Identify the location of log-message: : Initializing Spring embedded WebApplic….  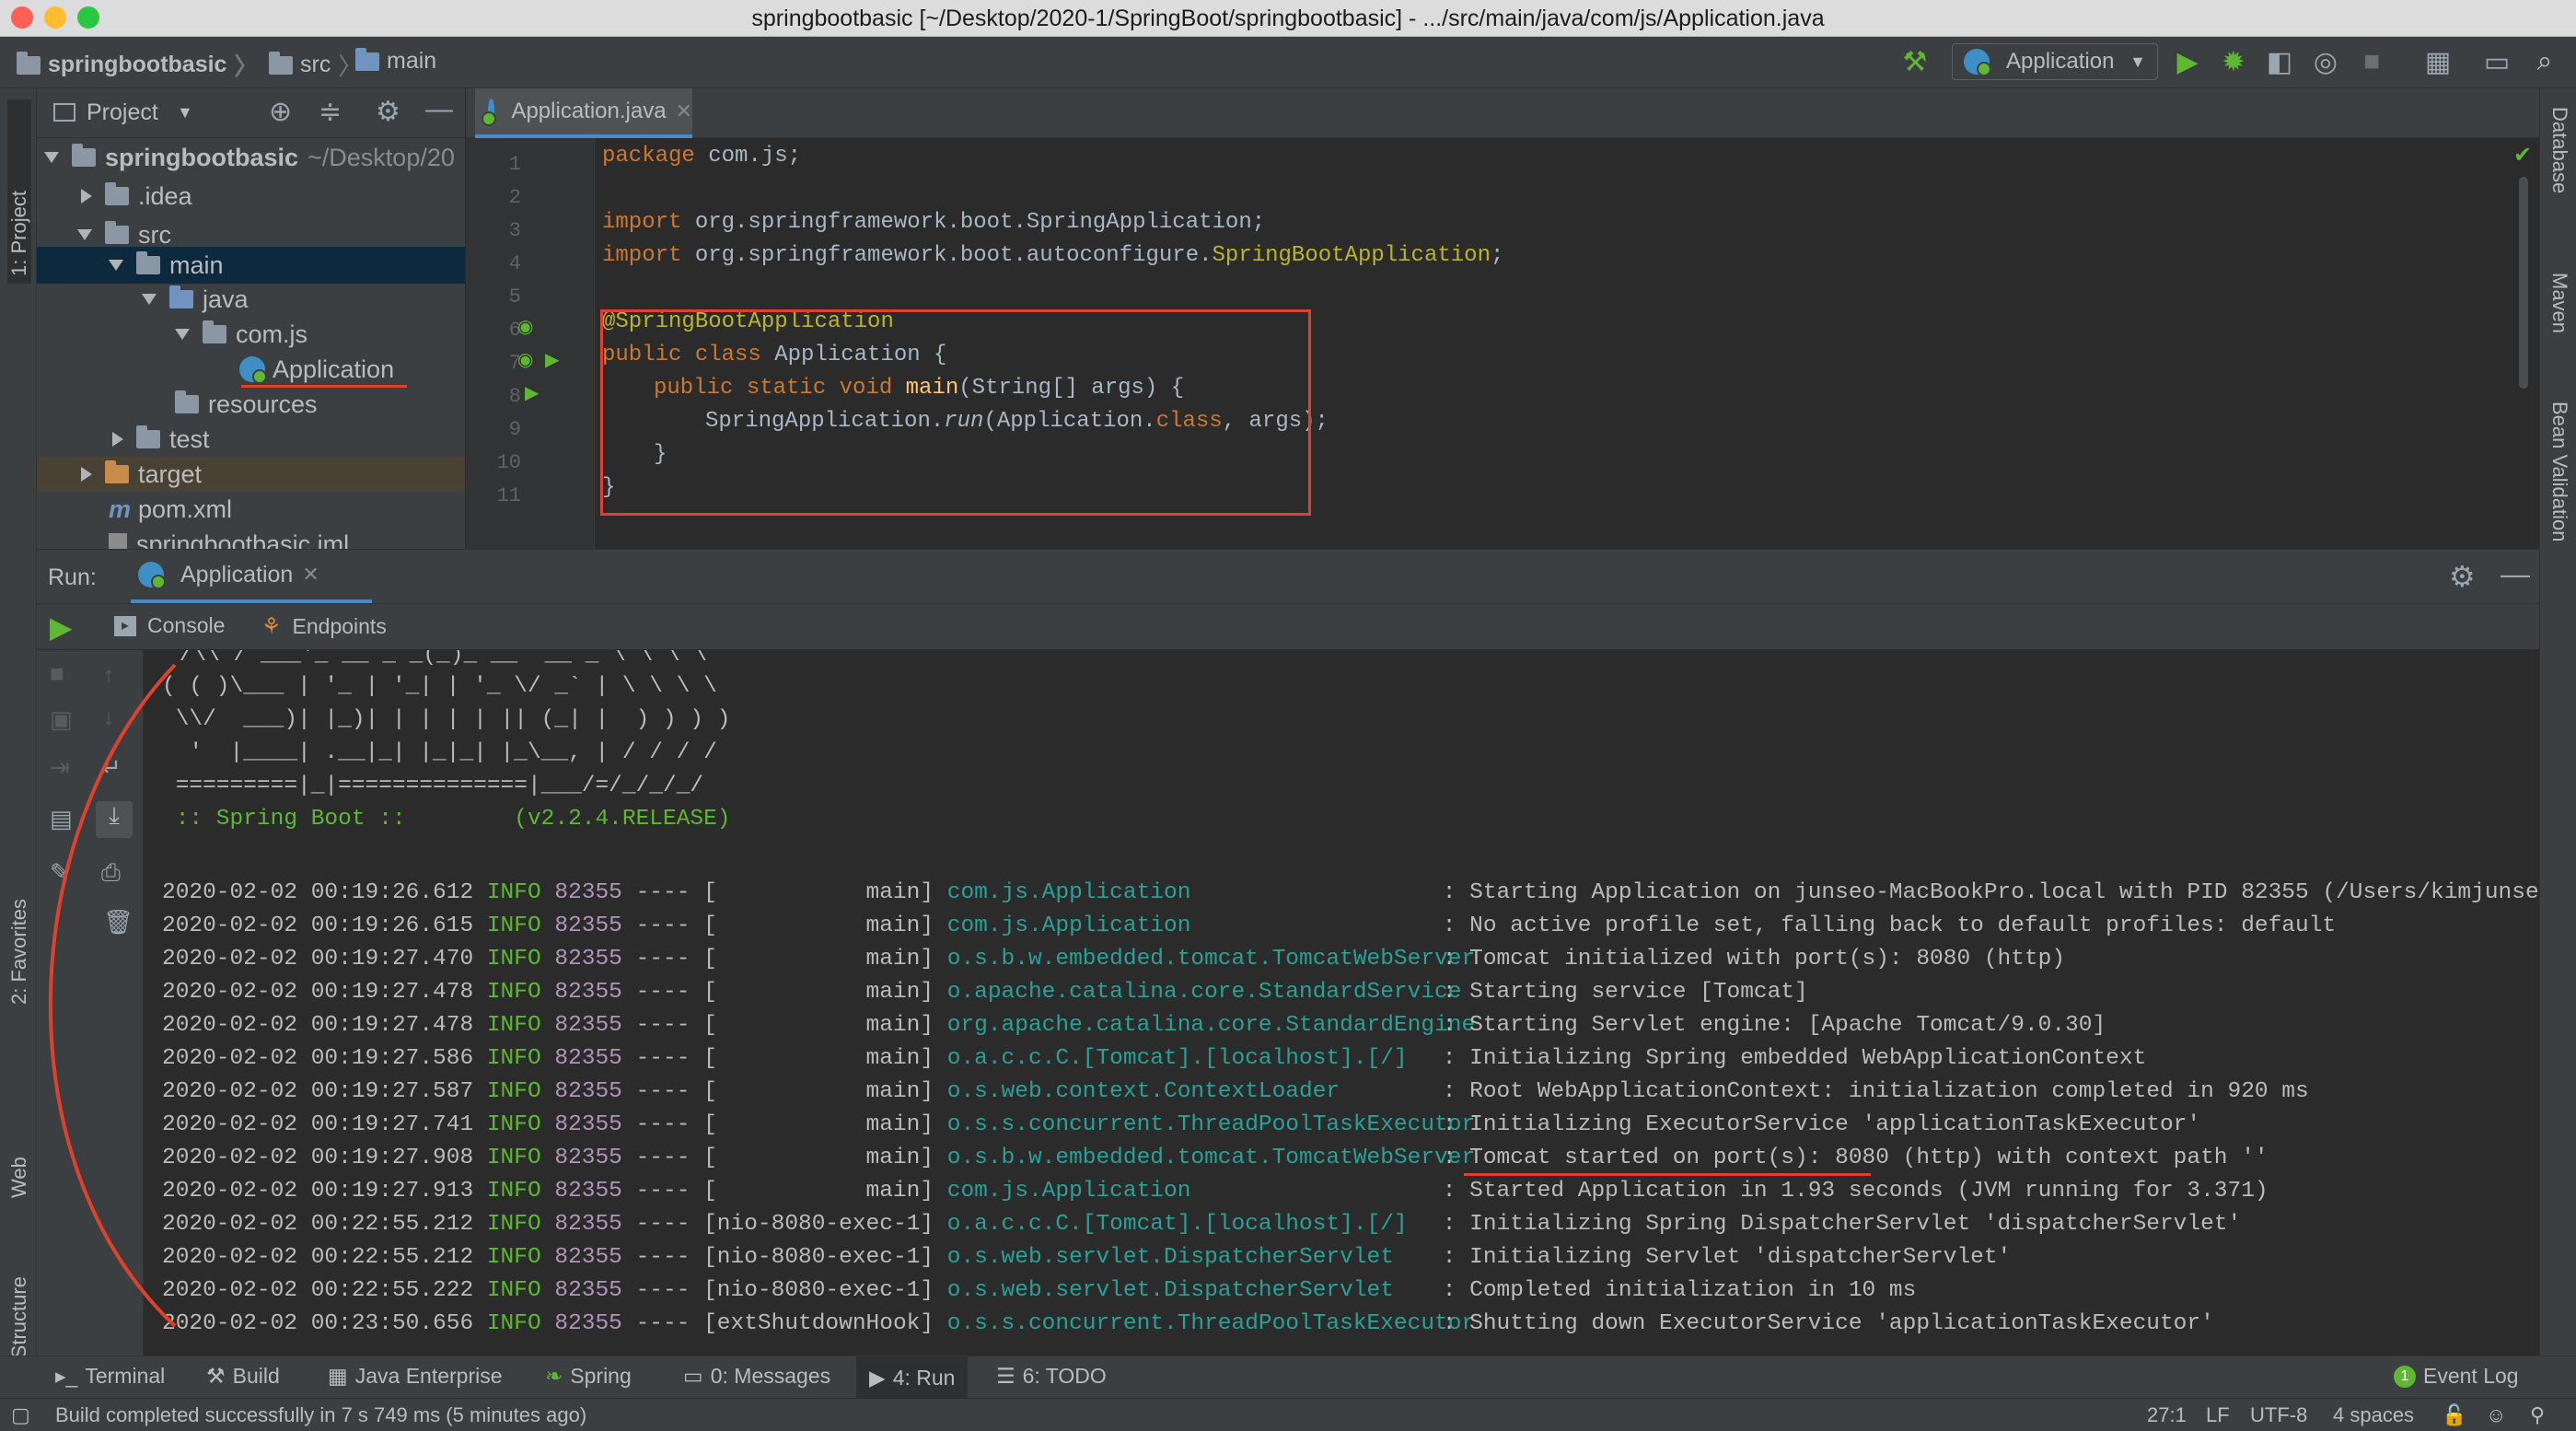
(1794, 1059).